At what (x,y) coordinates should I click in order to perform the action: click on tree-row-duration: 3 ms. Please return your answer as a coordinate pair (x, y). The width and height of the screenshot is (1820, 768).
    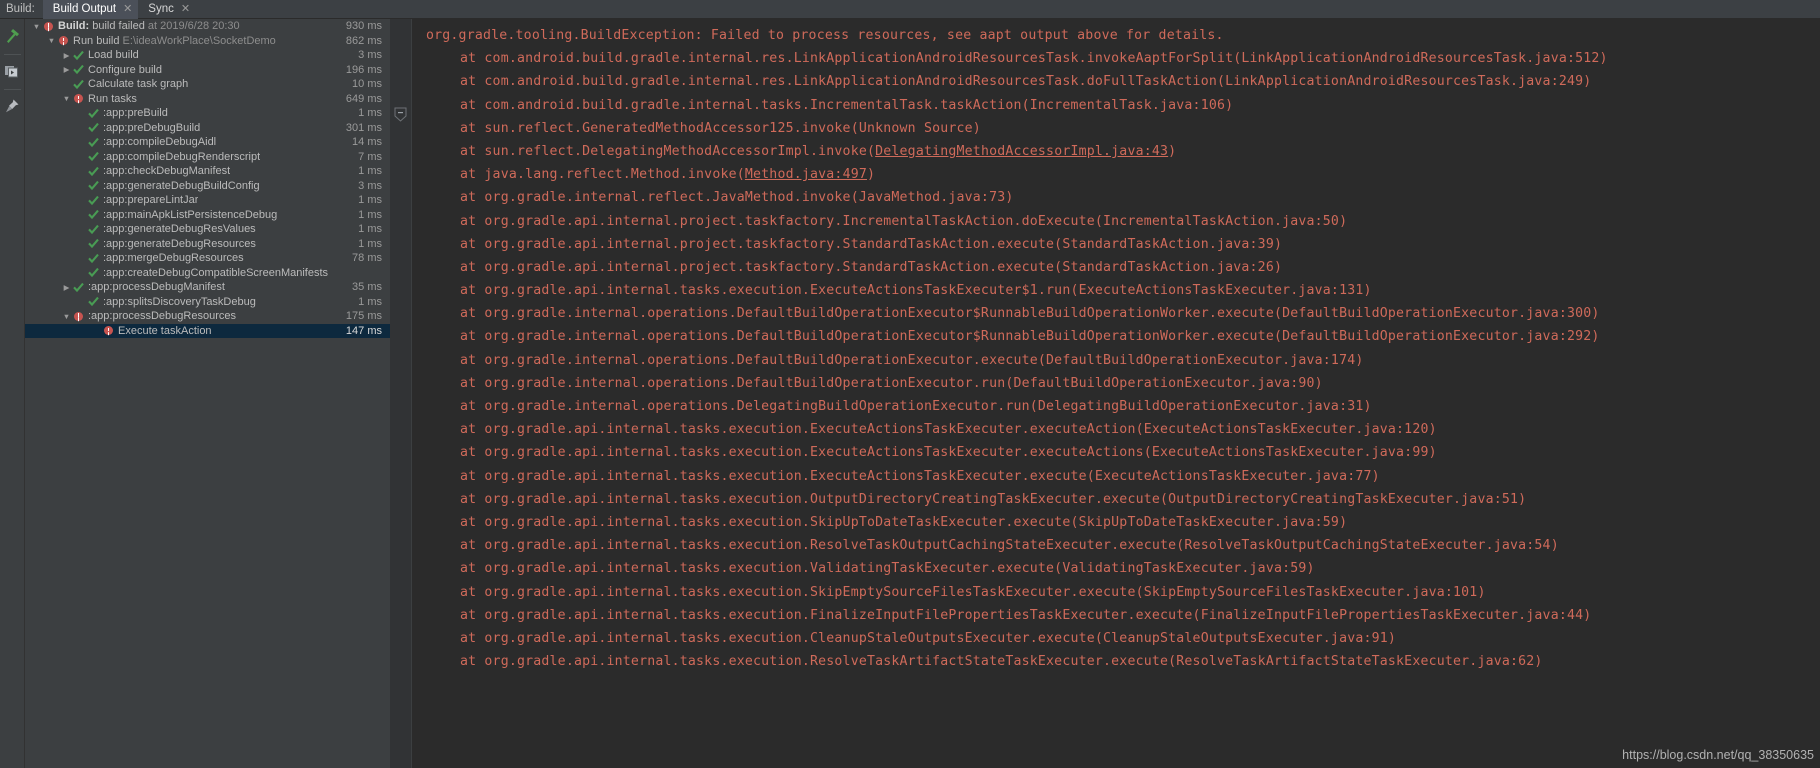
    Looking at the image, I should click on (370, 55).